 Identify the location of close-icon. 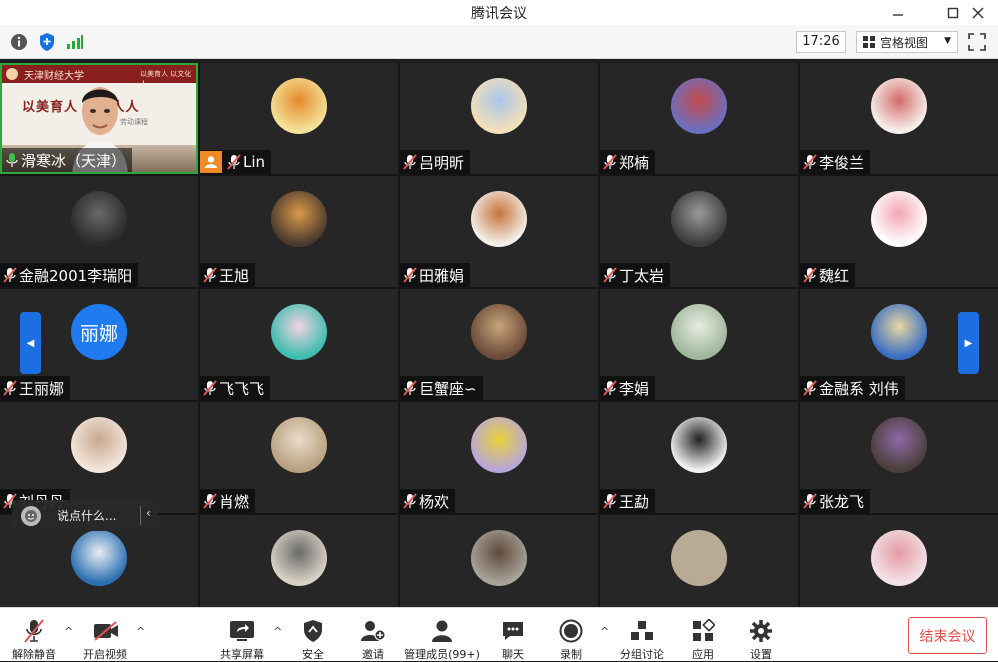
(978, 12).